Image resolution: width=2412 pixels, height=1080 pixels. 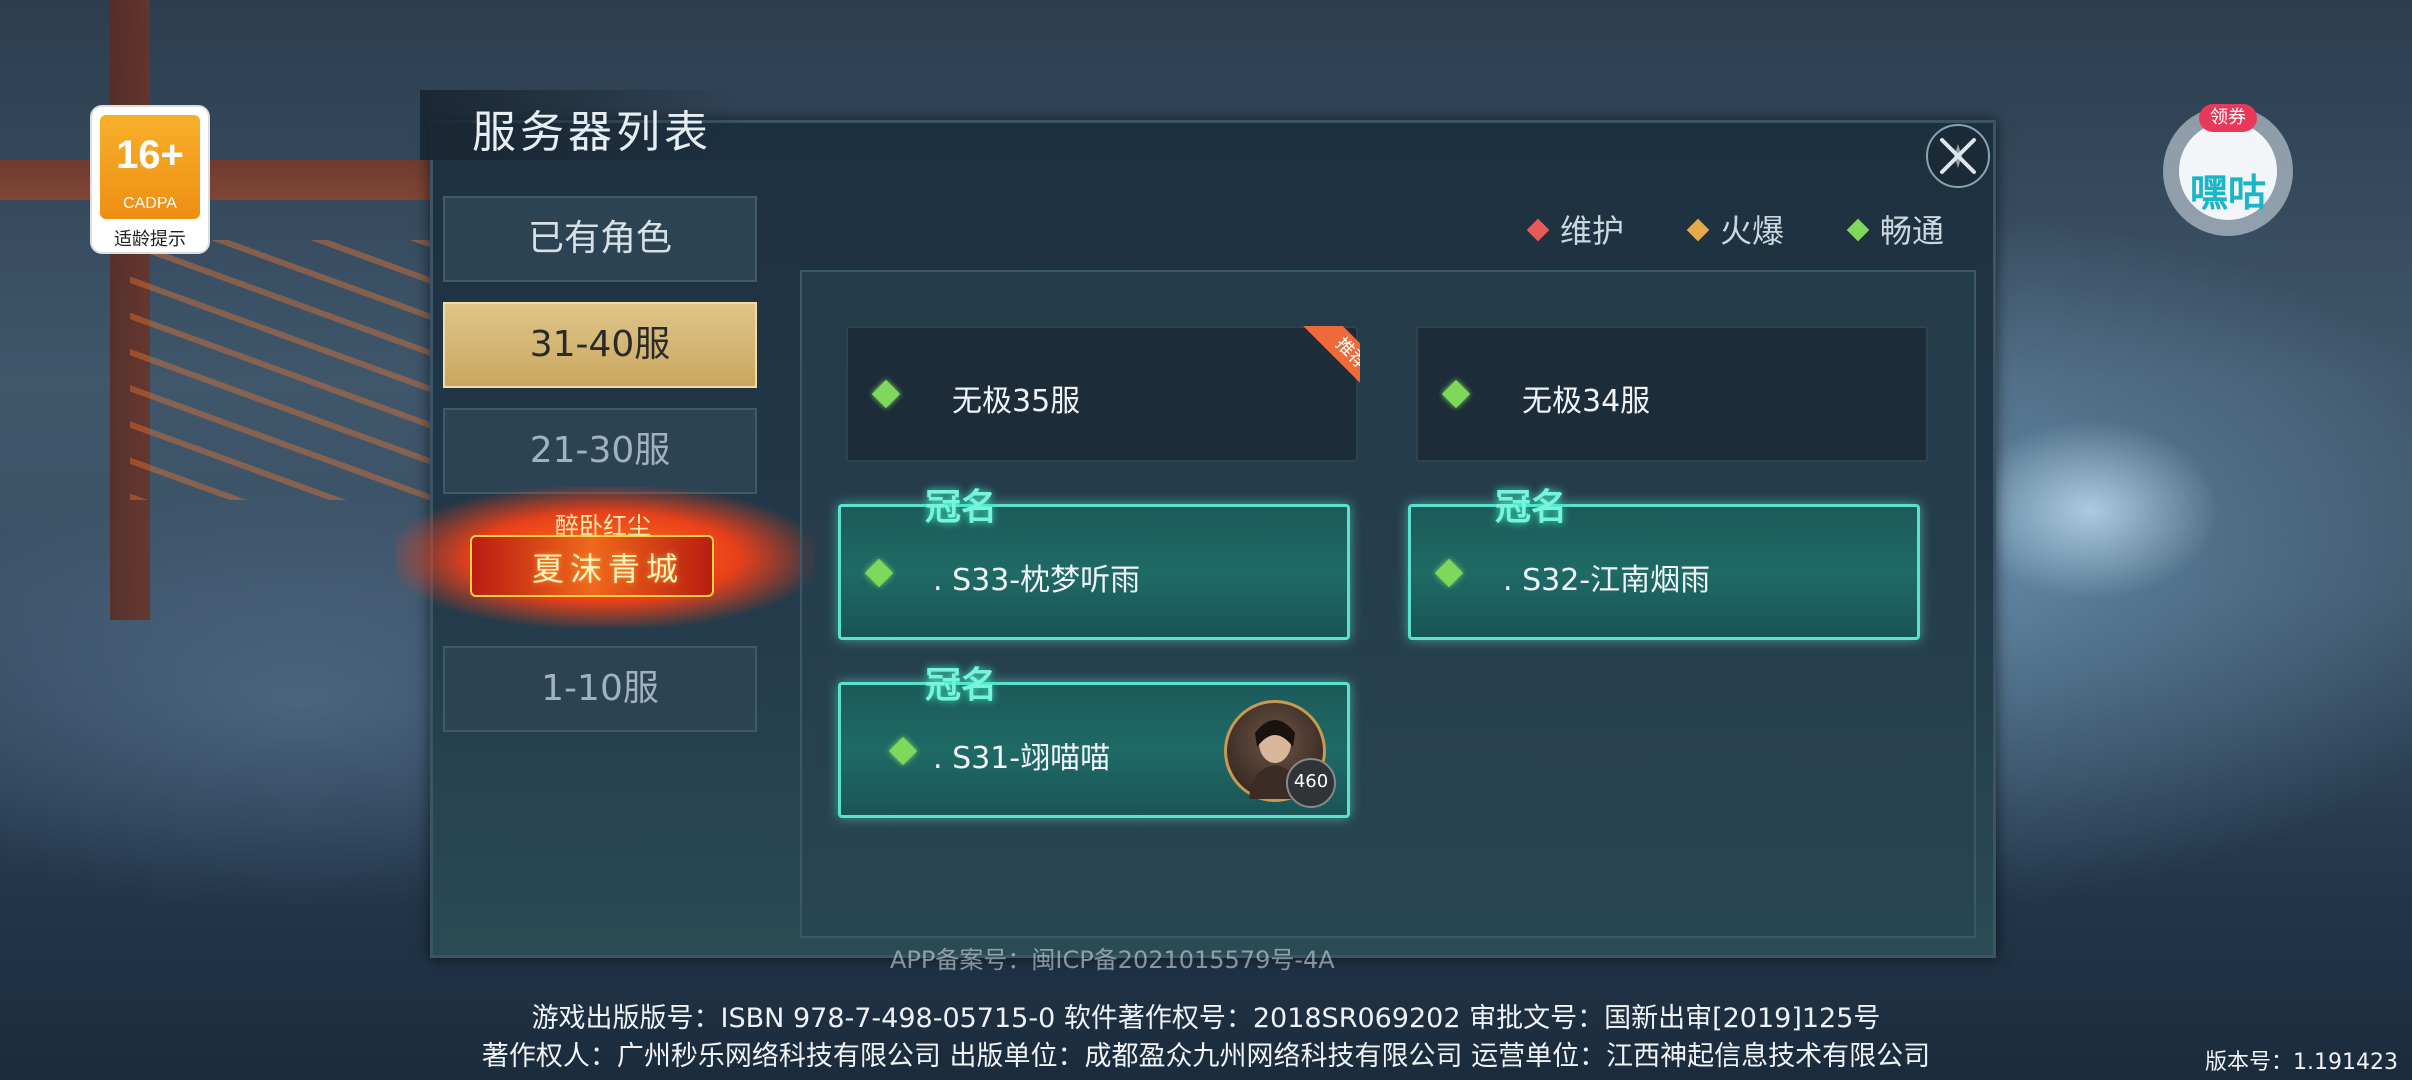 What do you see at coordinates (1858, 230) in the screenshot?
I see `green-diamond-icon` at bounding box center [1858, 230].